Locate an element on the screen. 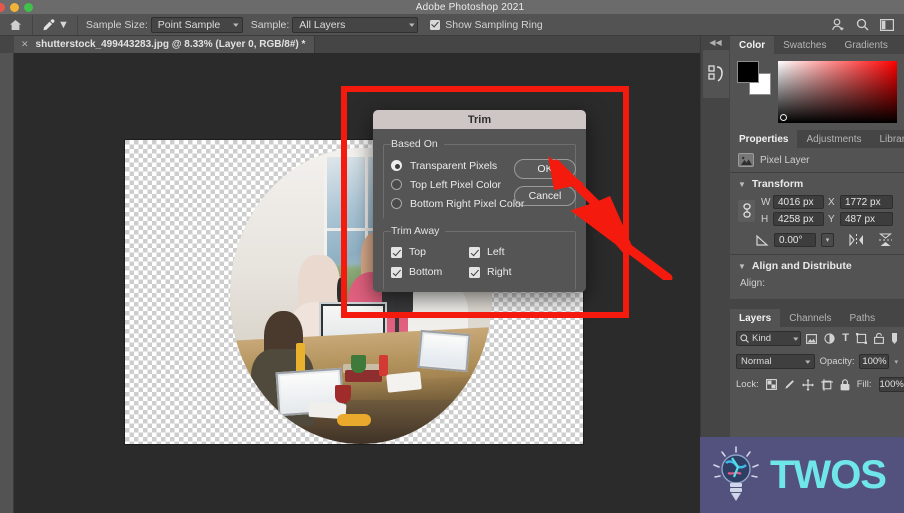  image-filter-icon is located at coordinates (812, 338).